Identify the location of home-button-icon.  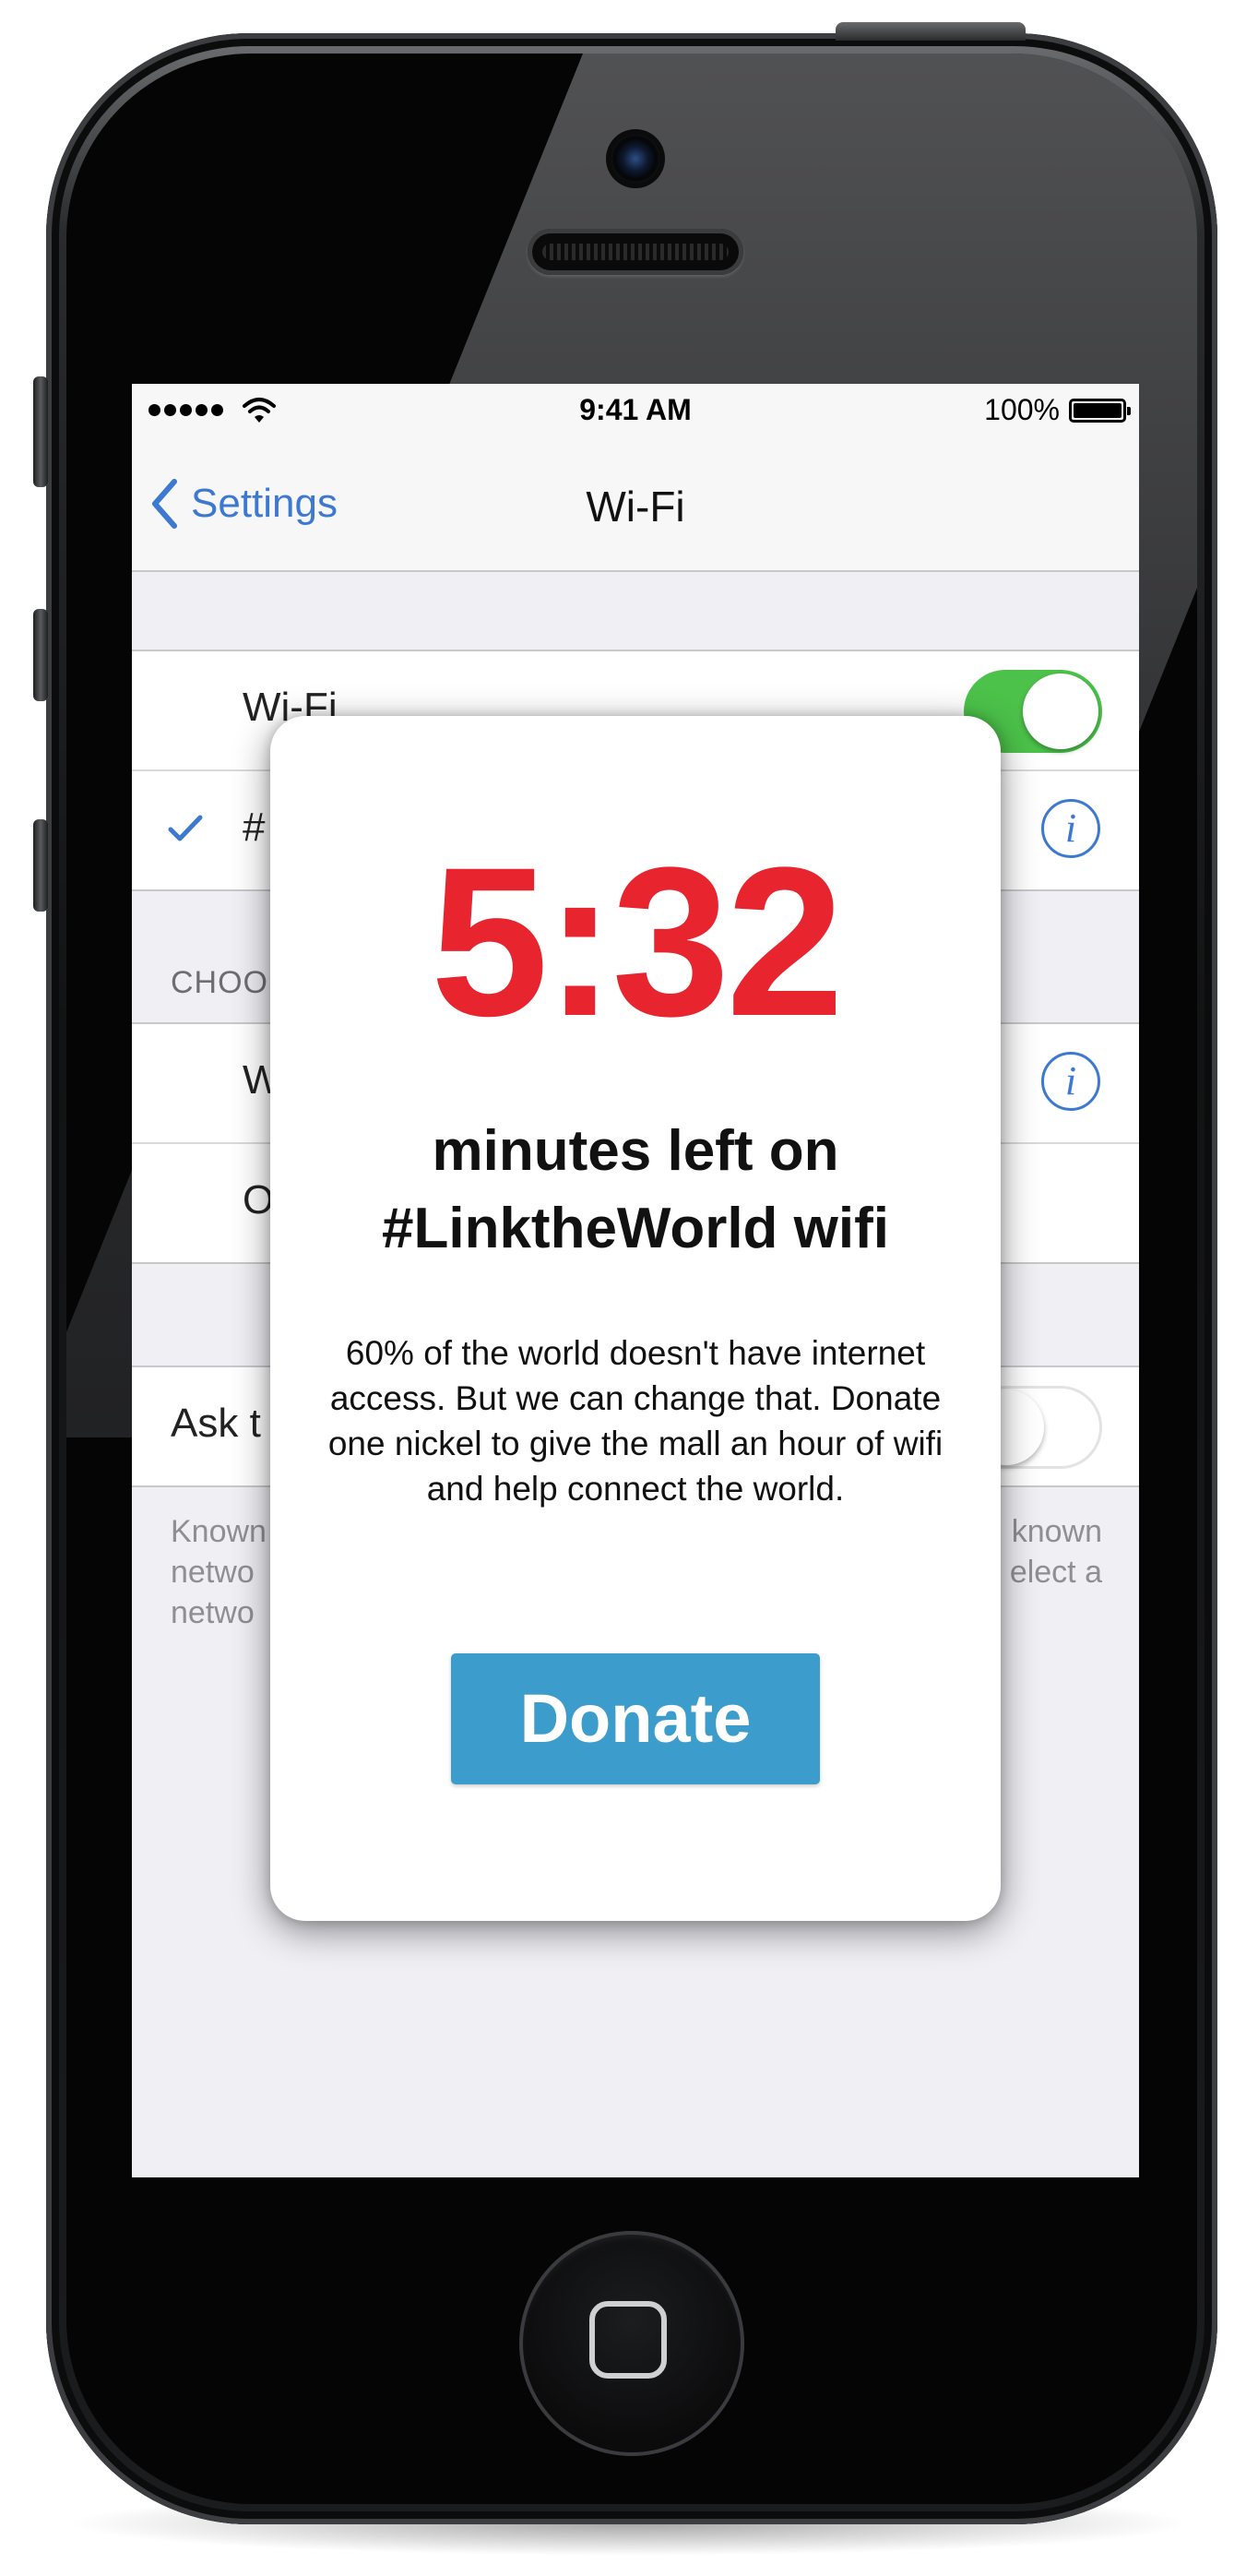
(628, 2340).